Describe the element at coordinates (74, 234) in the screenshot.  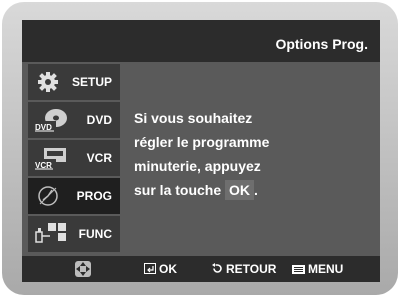
I see `sidebar-item-func: FUNC` at that location.